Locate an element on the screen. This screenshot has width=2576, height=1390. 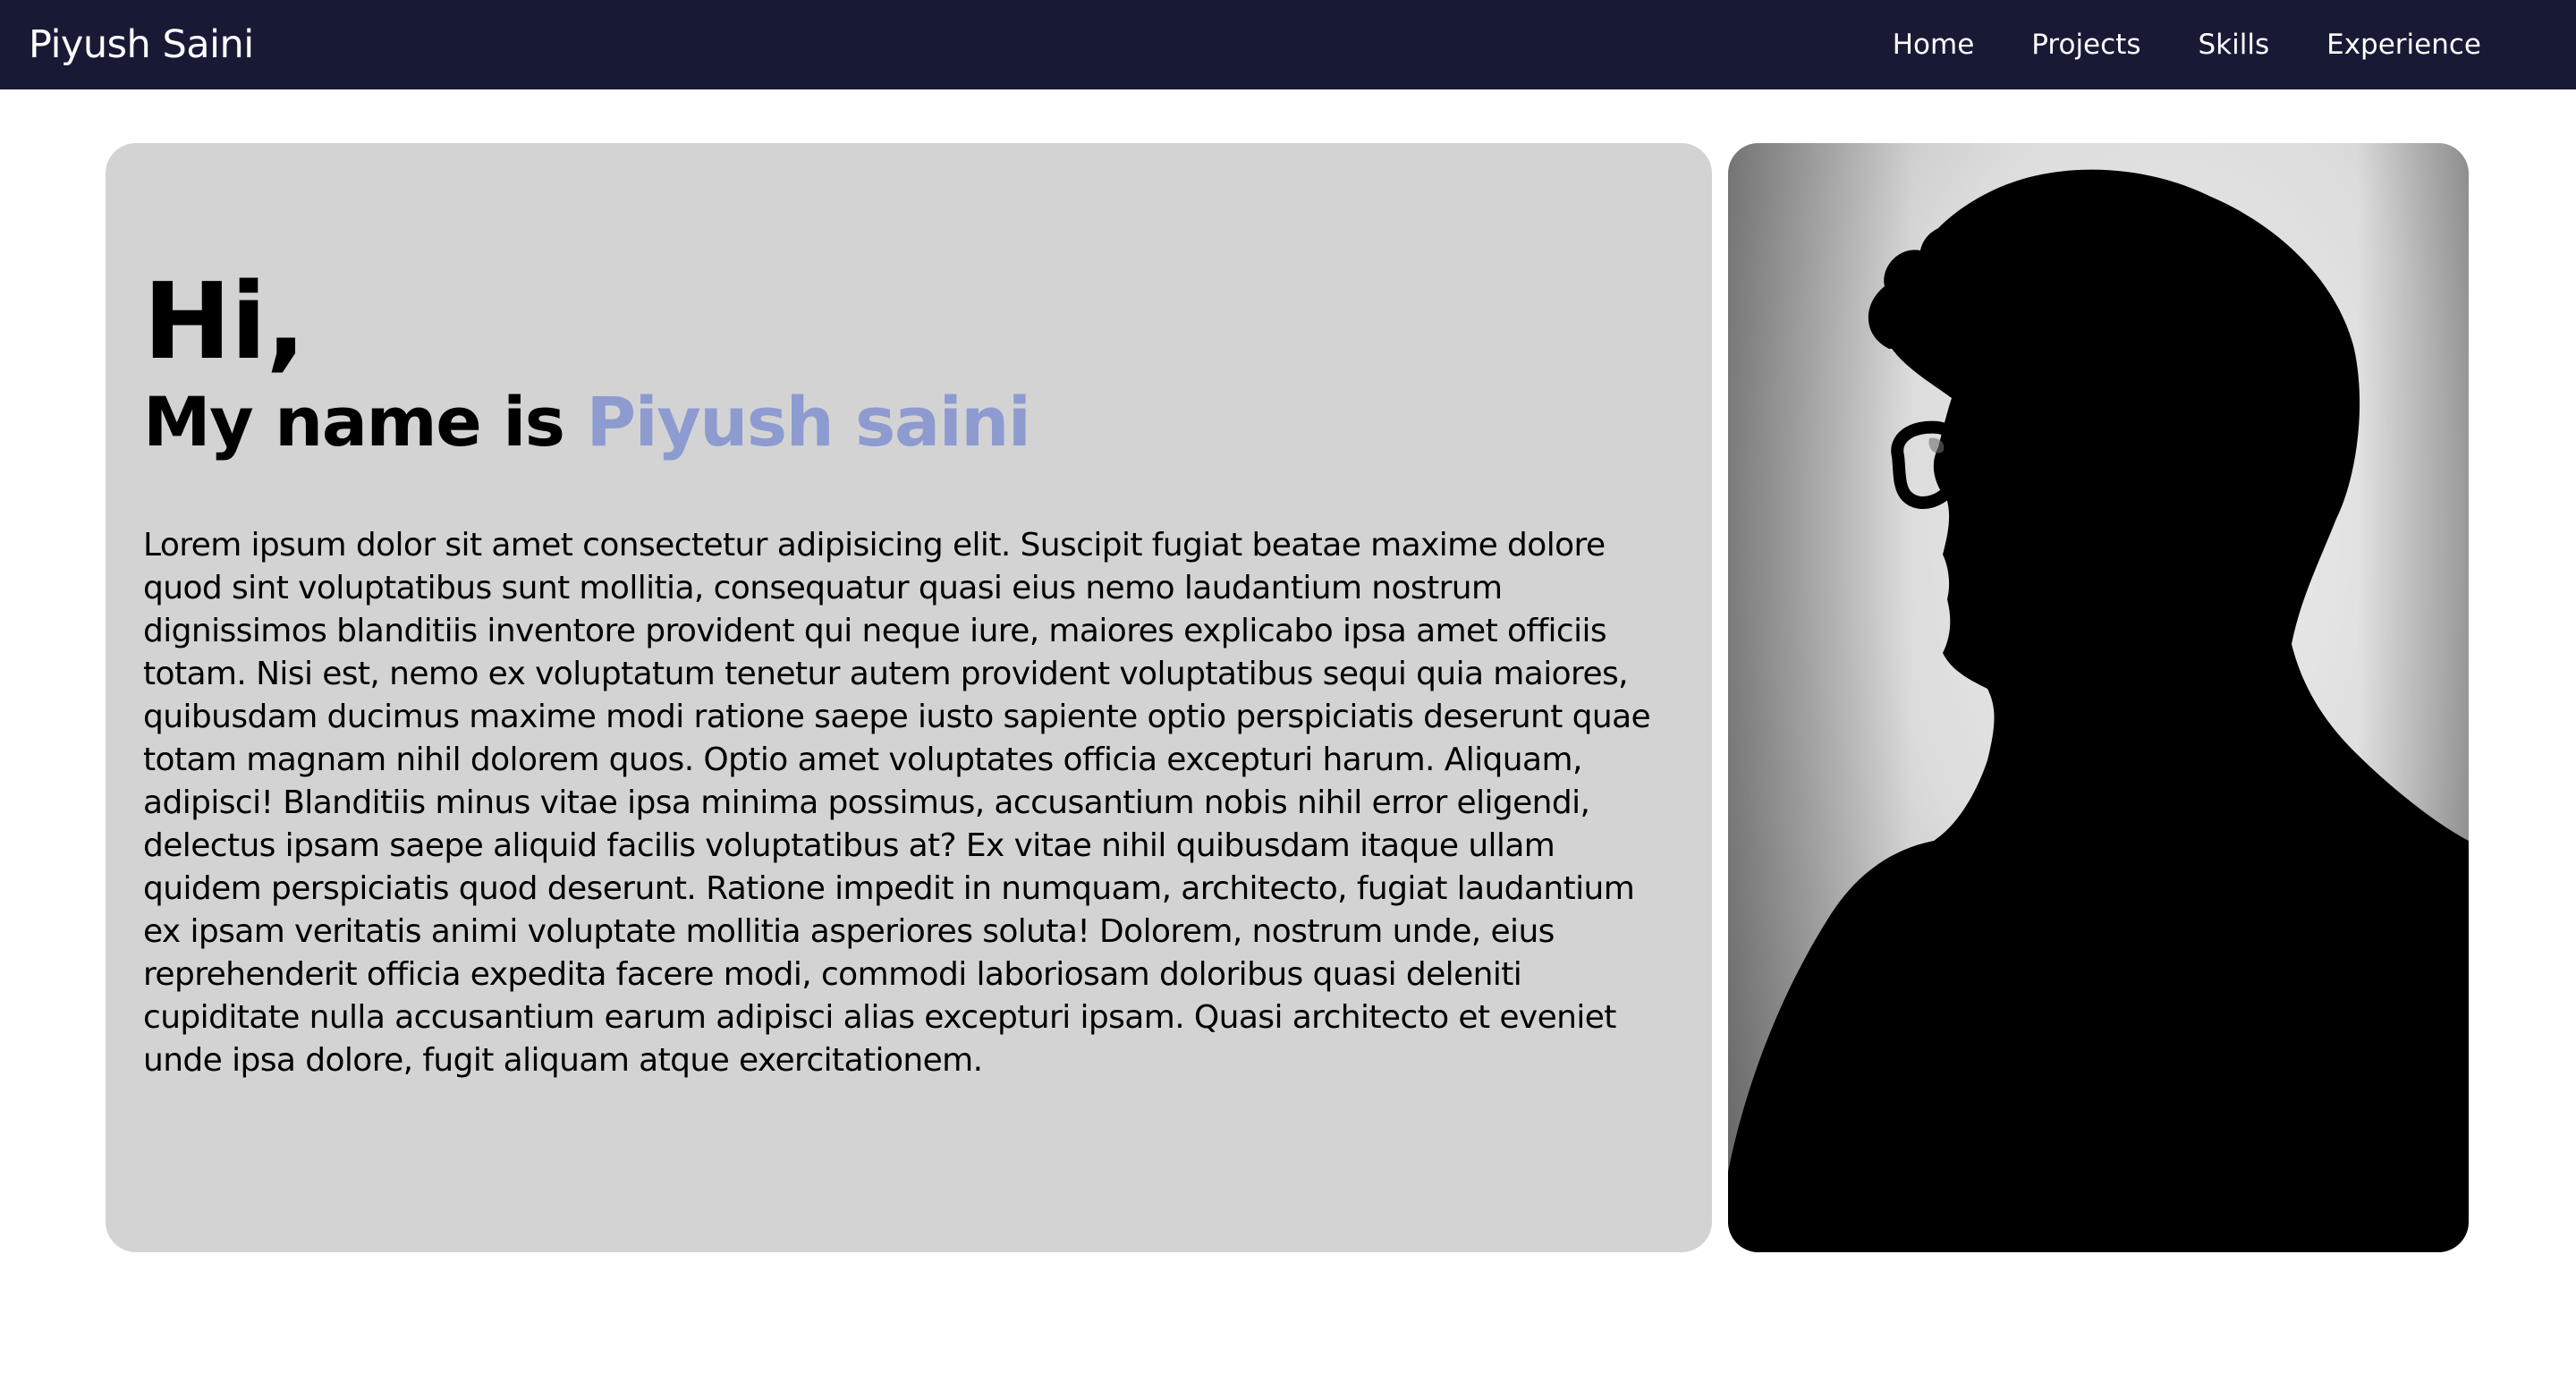
name-prefix: My name is is located at coordinates (354, 422).